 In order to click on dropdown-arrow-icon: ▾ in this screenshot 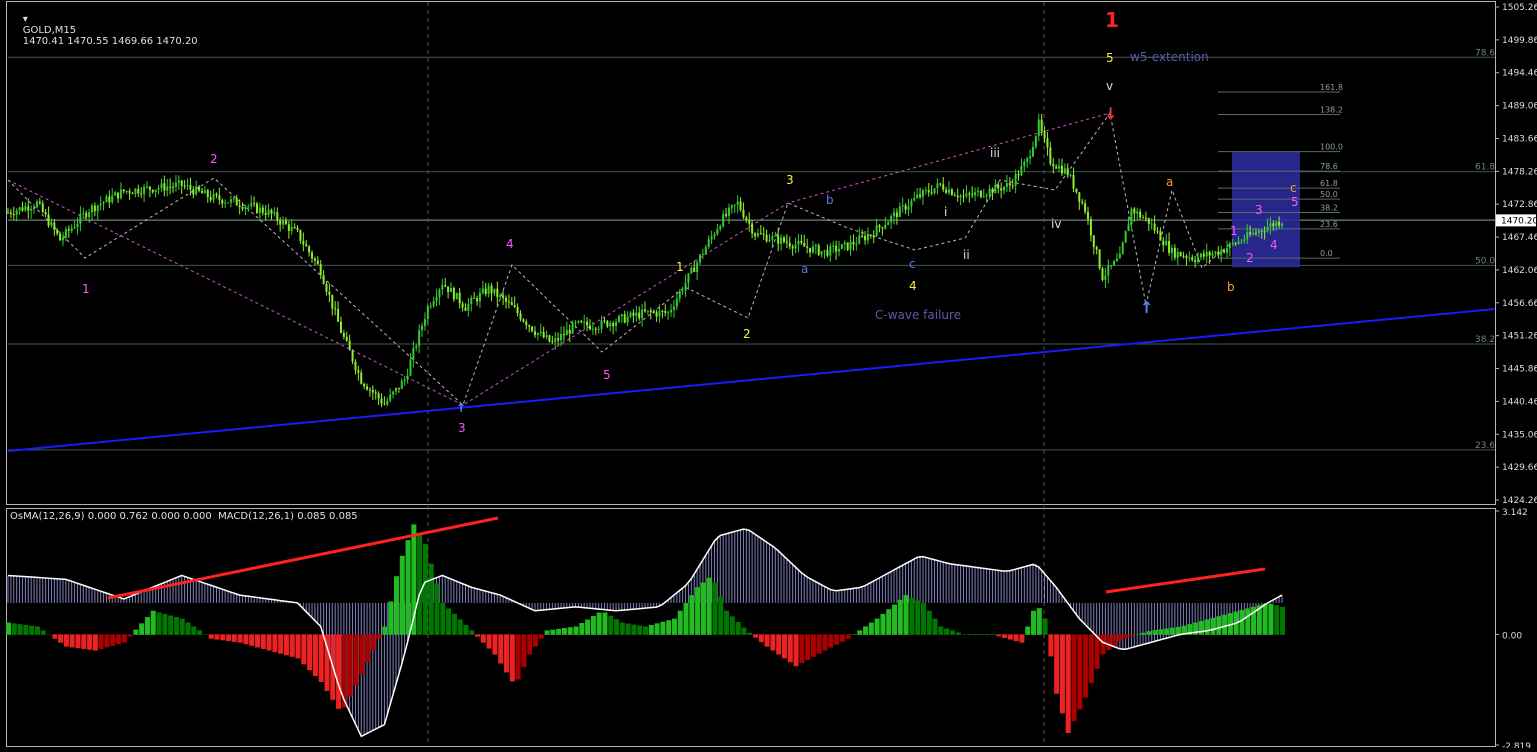, I will do `click(25, 19)`.